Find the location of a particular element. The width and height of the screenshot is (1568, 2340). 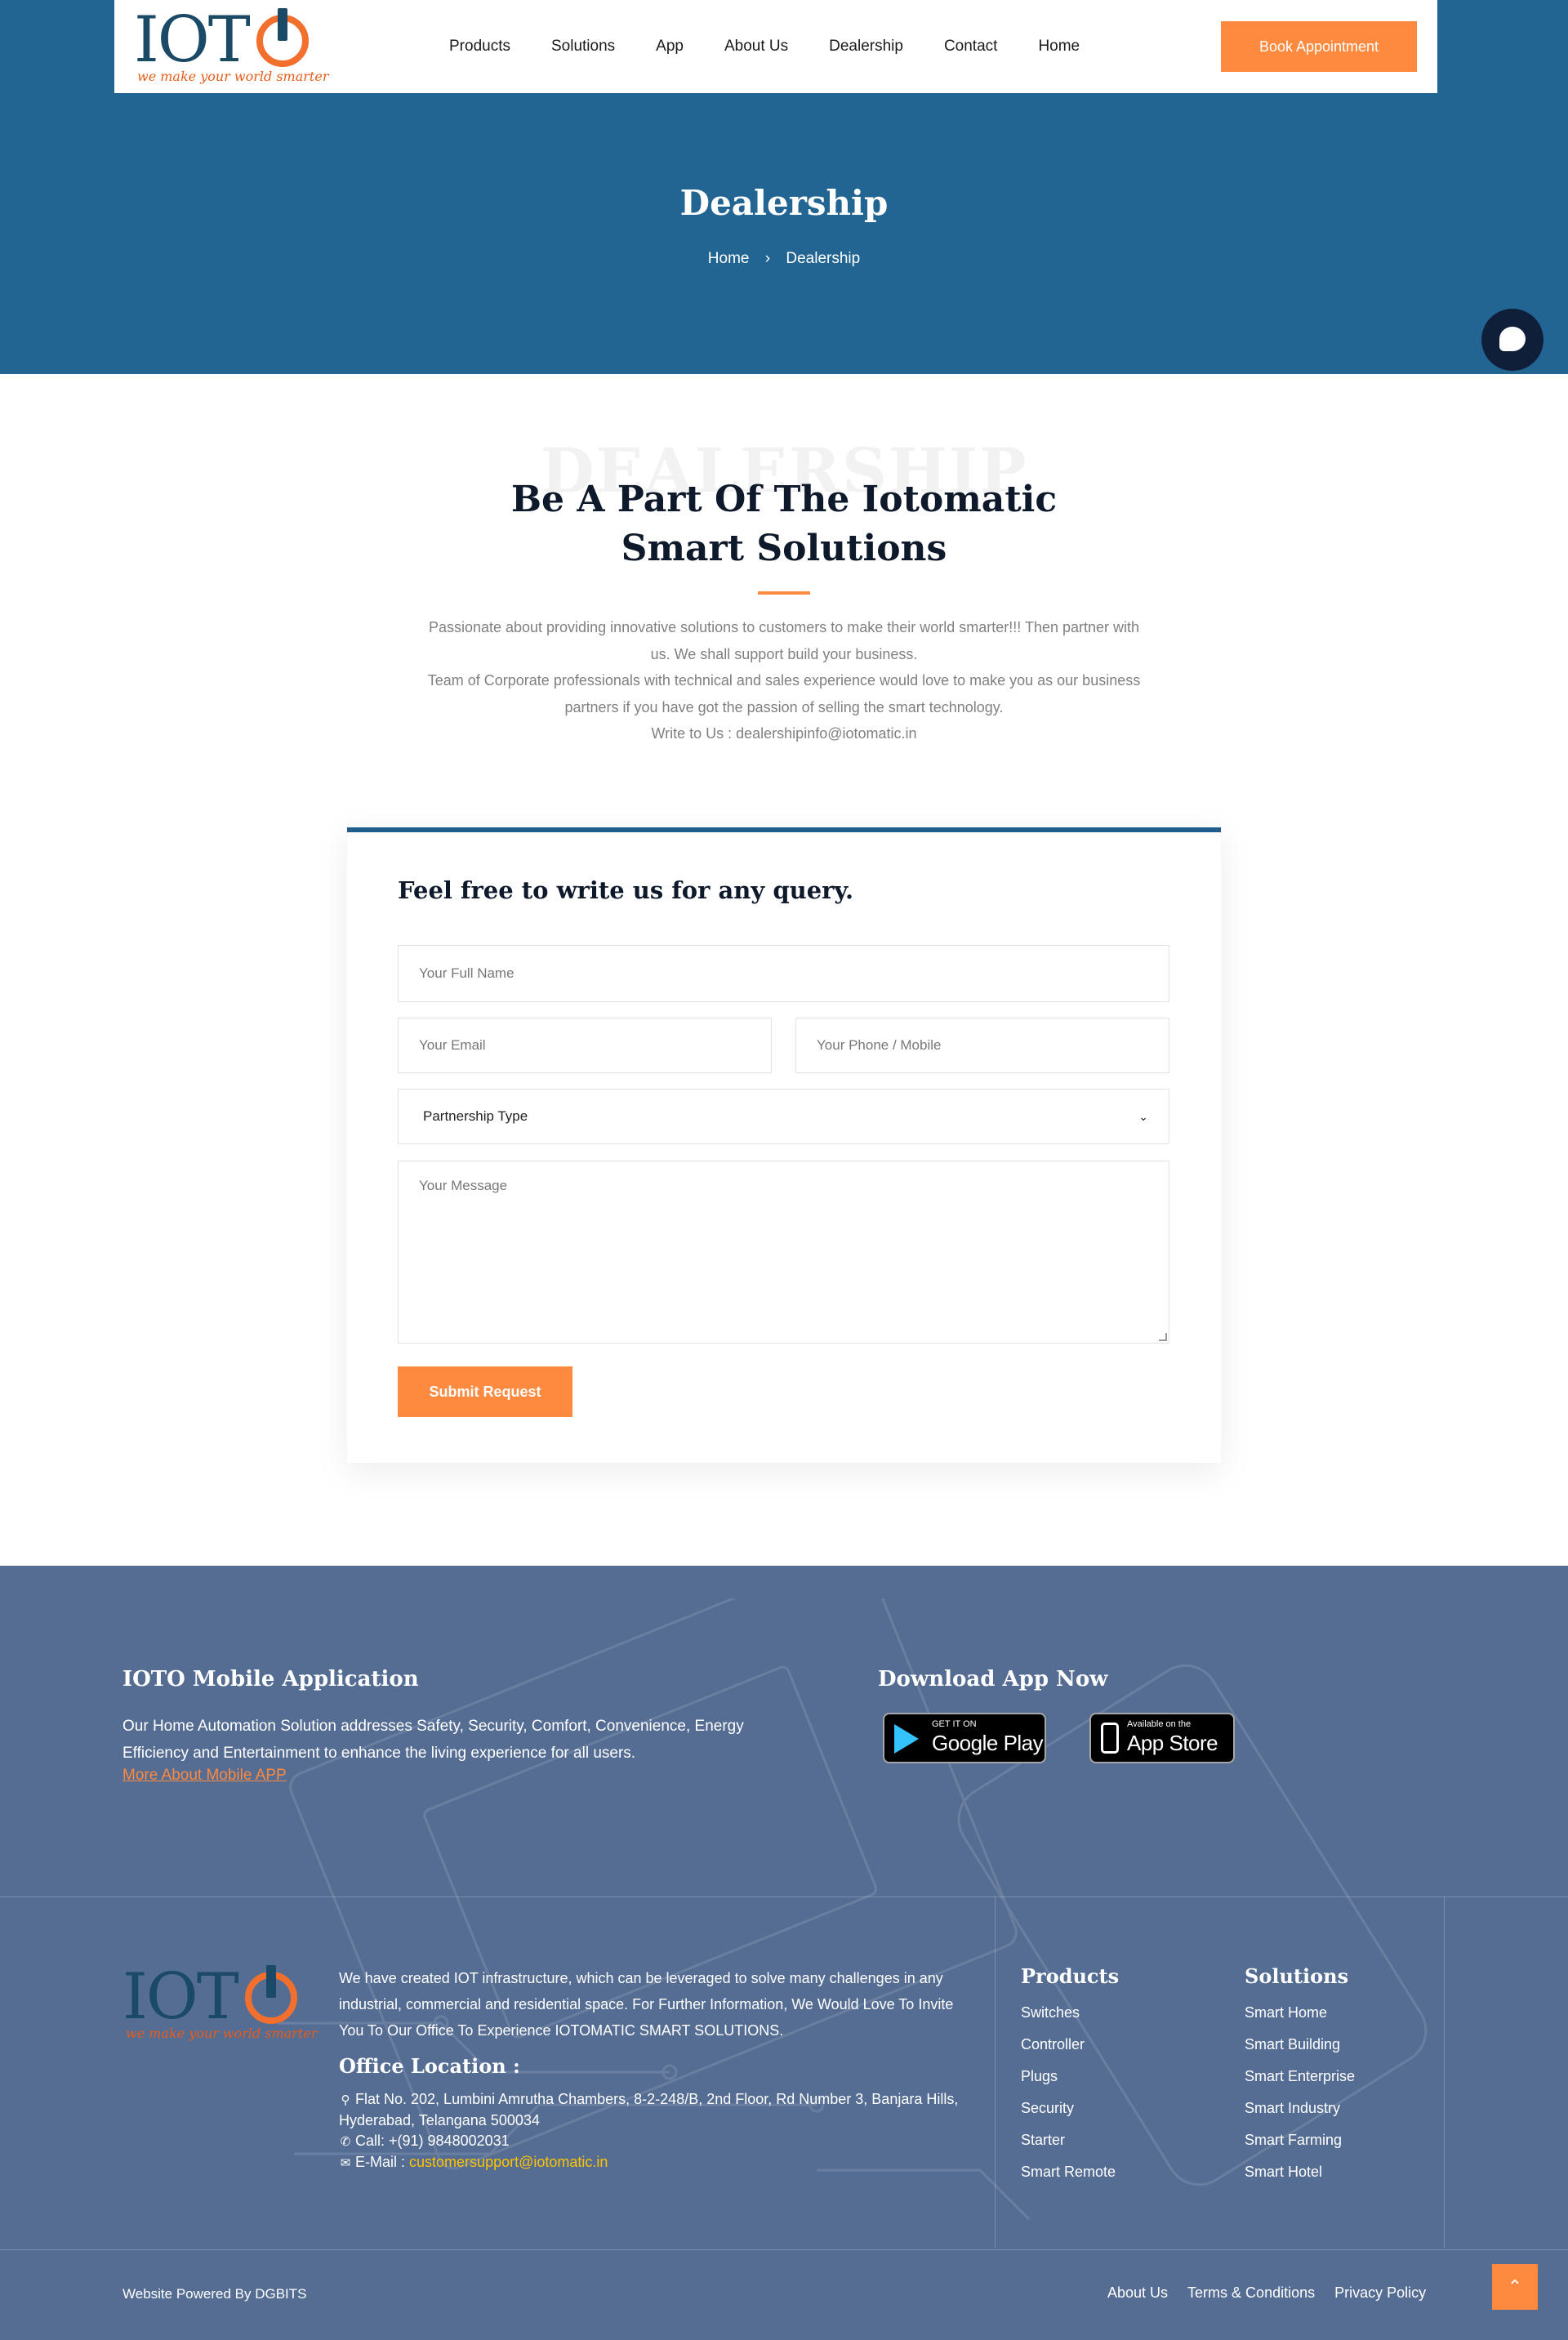

google-play-sub: GET IT ON is located at coordinates (954, 1724).